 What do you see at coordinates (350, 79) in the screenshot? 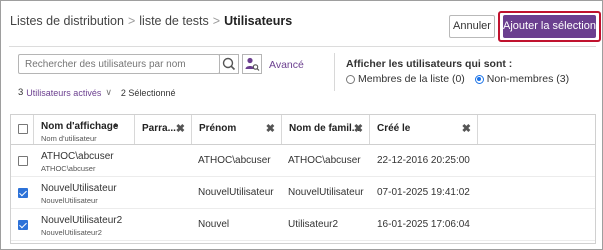
I see `radio-members` at bounding box center [350, 79].